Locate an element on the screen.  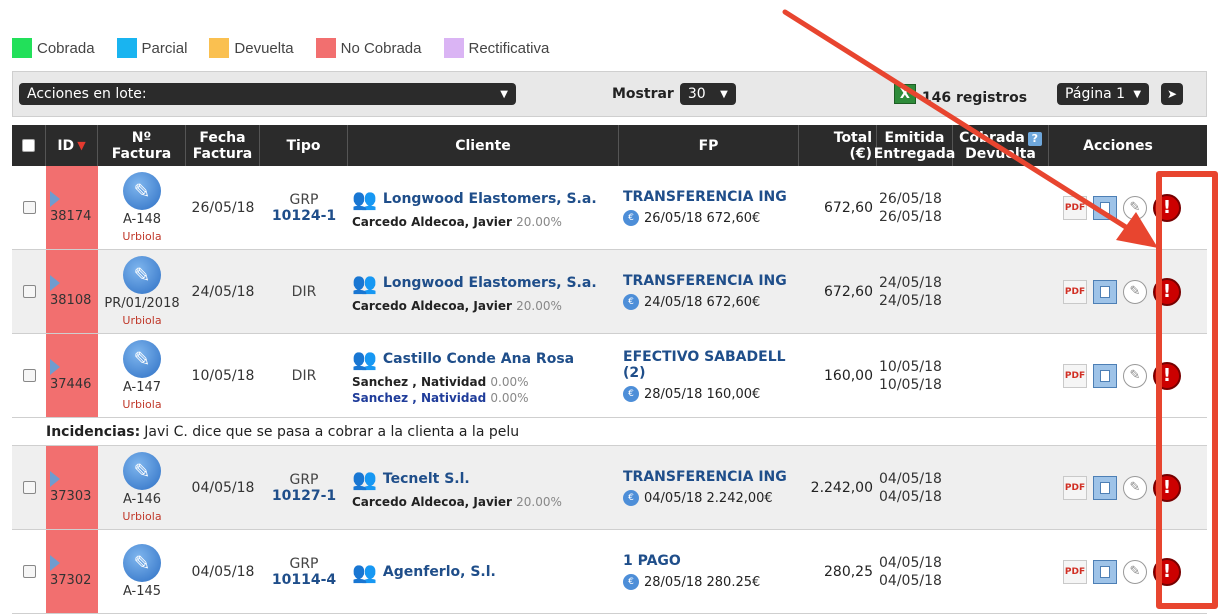
annotation-arrow is located at coordinates (970, 128).